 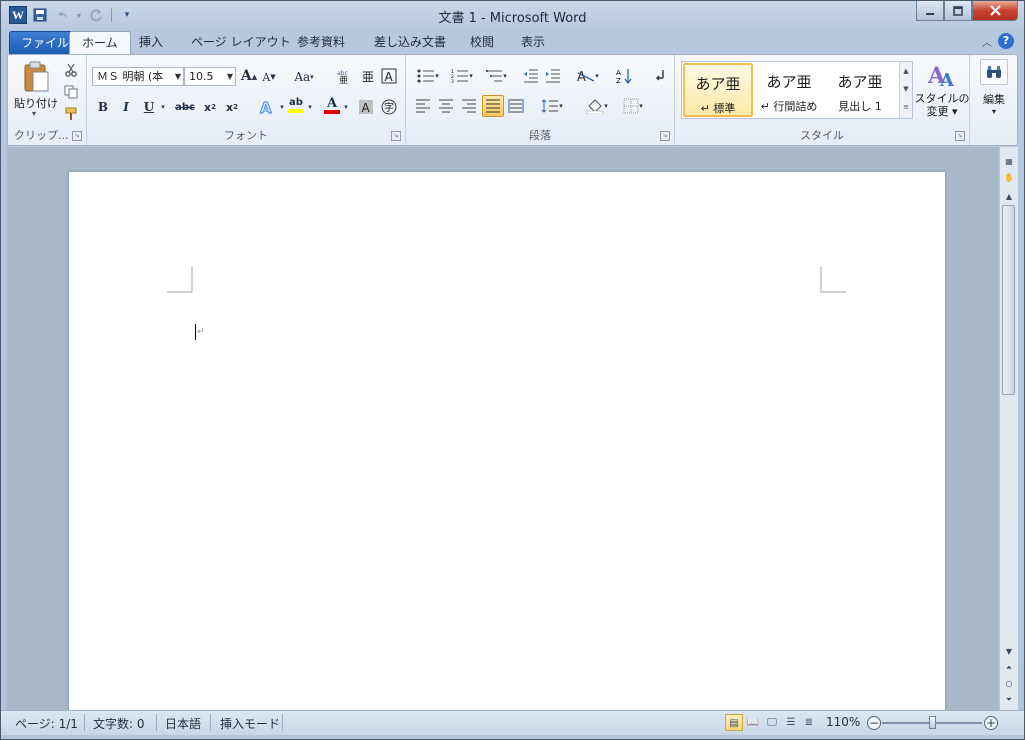 I want to click on line-spacing-icon: ▾, so click(x=552, y=106).